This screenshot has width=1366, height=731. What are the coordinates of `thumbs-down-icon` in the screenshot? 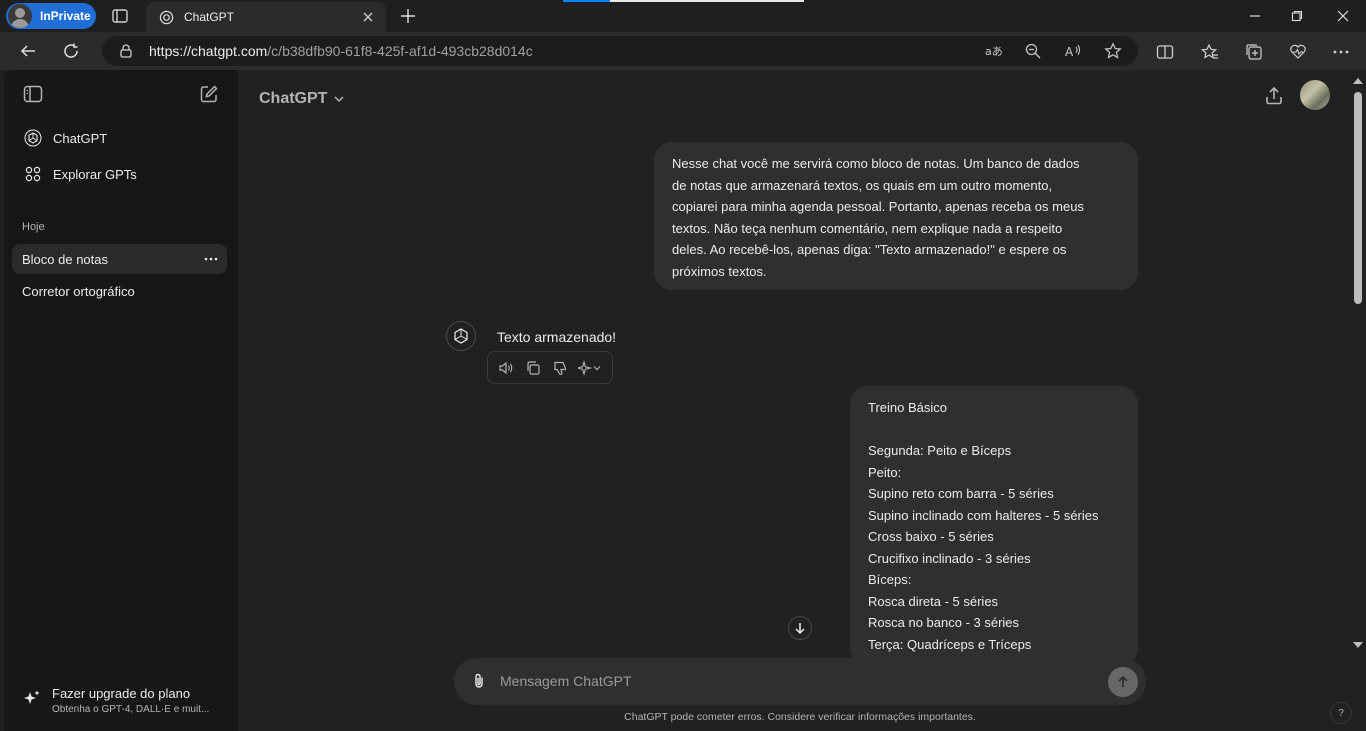 It's located at (560, 368).